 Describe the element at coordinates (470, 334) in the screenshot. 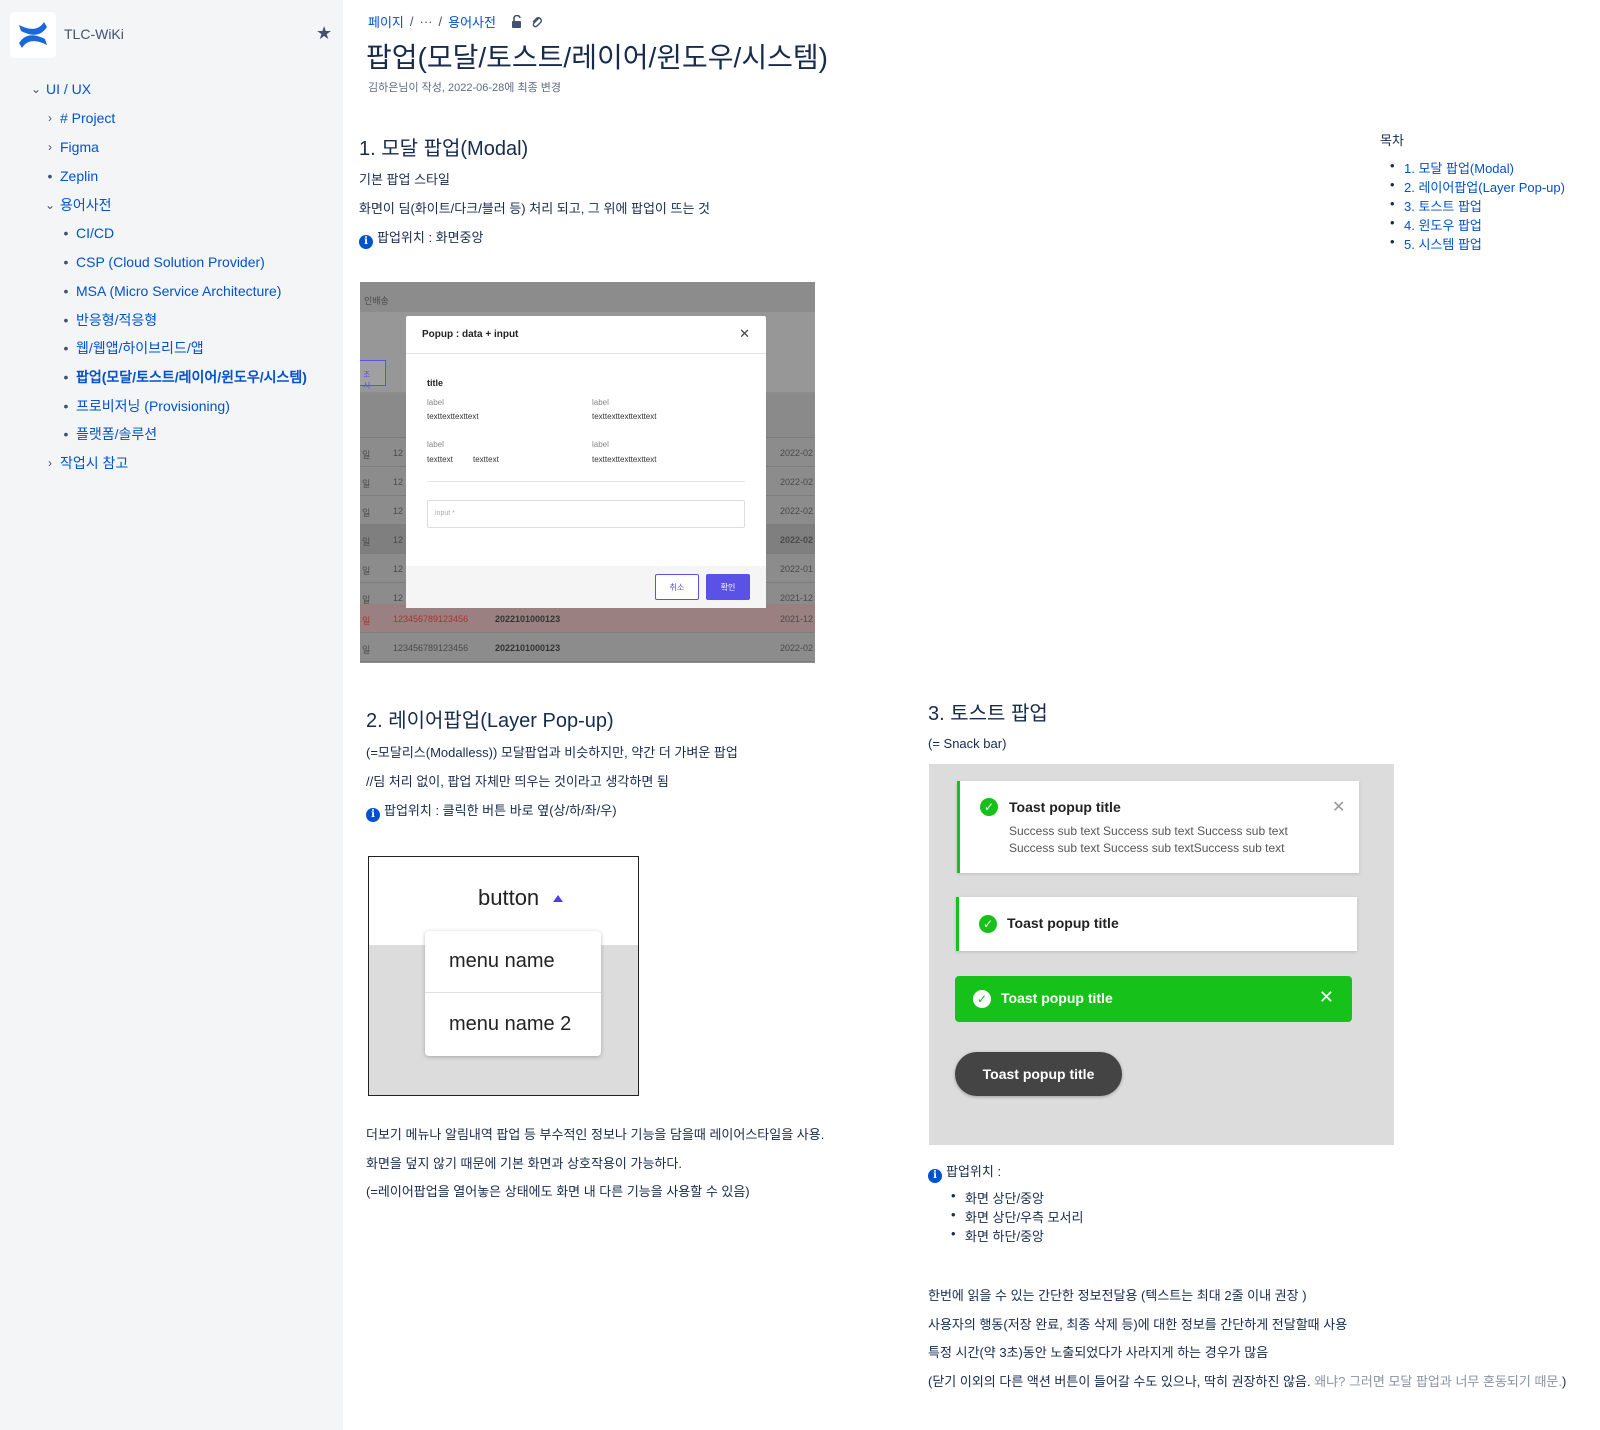

I see `modal-title: Popup : data + input` at that location.